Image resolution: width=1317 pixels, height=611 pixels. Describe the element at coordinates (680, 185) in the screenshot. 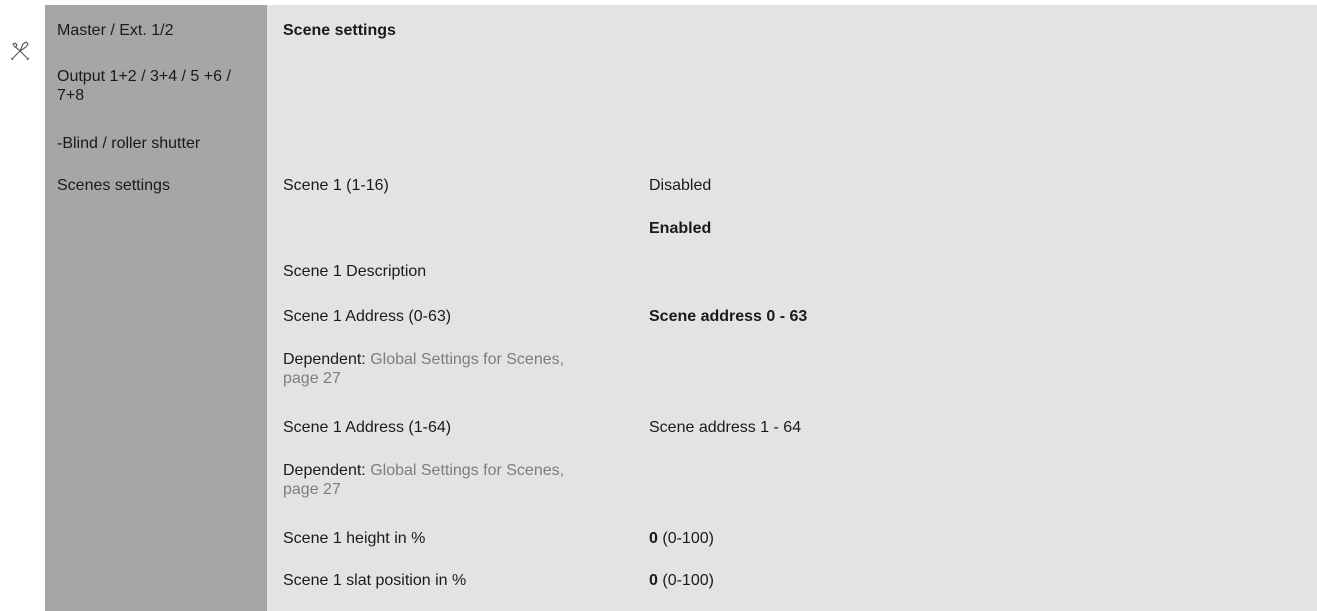

I see `scene-option-disabled: Disabled` at that location.